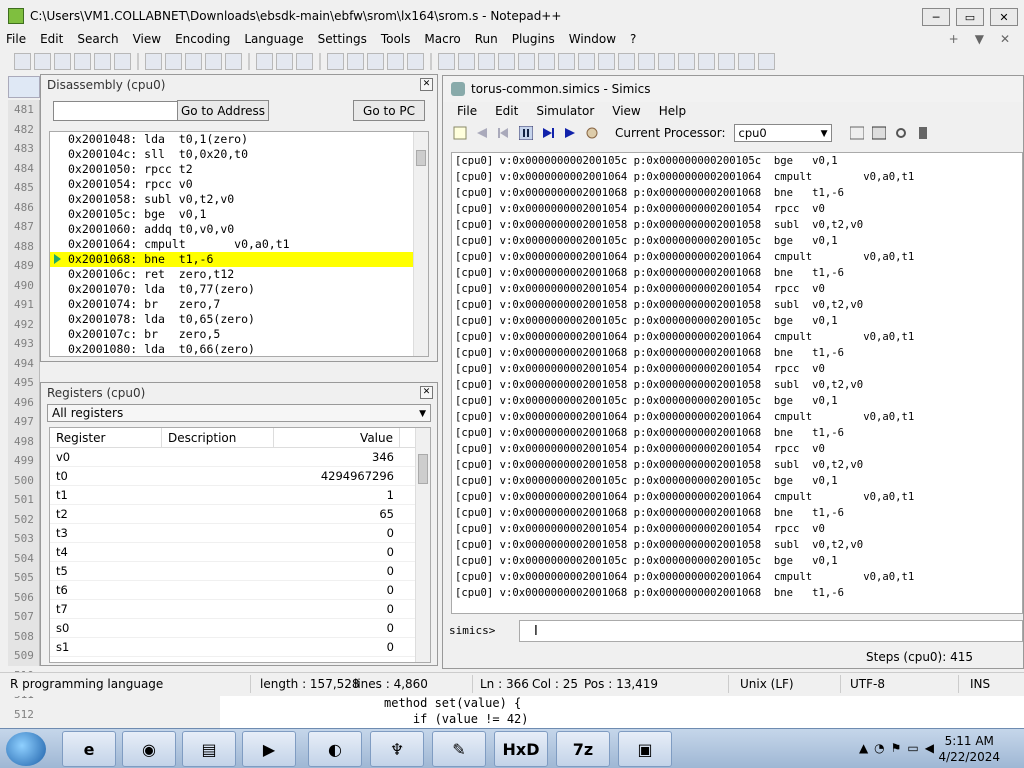  Describe the element at coordinates (970, 17) in the screenshot. I see `maximize-button: ▭` at that location.